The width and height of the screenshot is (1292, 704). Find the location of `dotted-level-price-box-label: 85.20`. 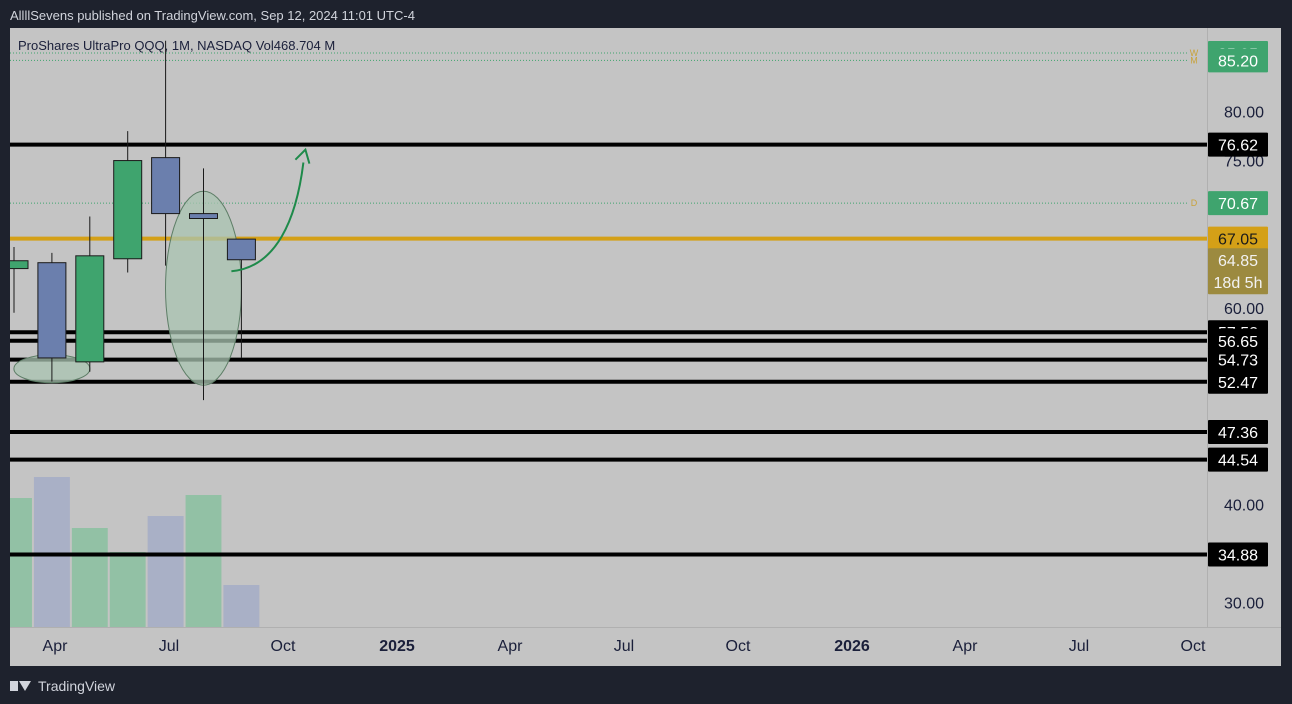

dotted-level-price-box-label: 85.20 is located at coordinates (1238, 61).